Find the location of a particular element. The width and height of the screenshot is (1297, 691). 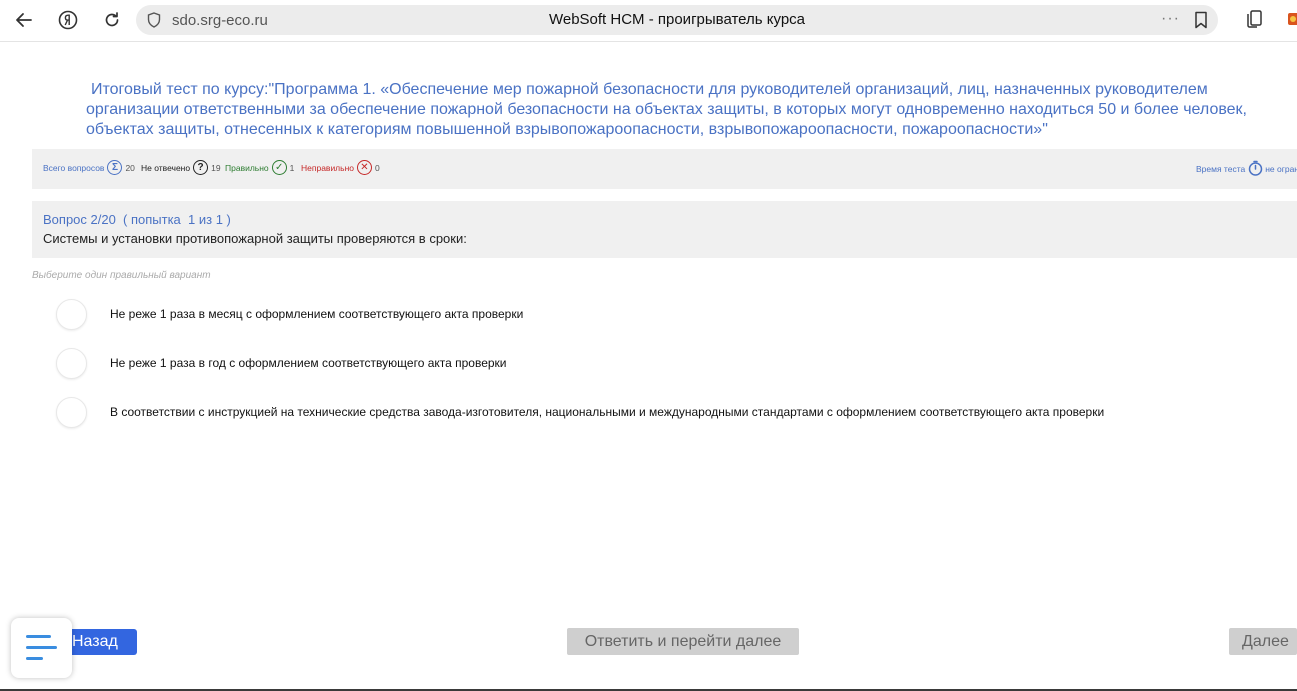

next-button: Далее is located at coordinates (1263, 641).